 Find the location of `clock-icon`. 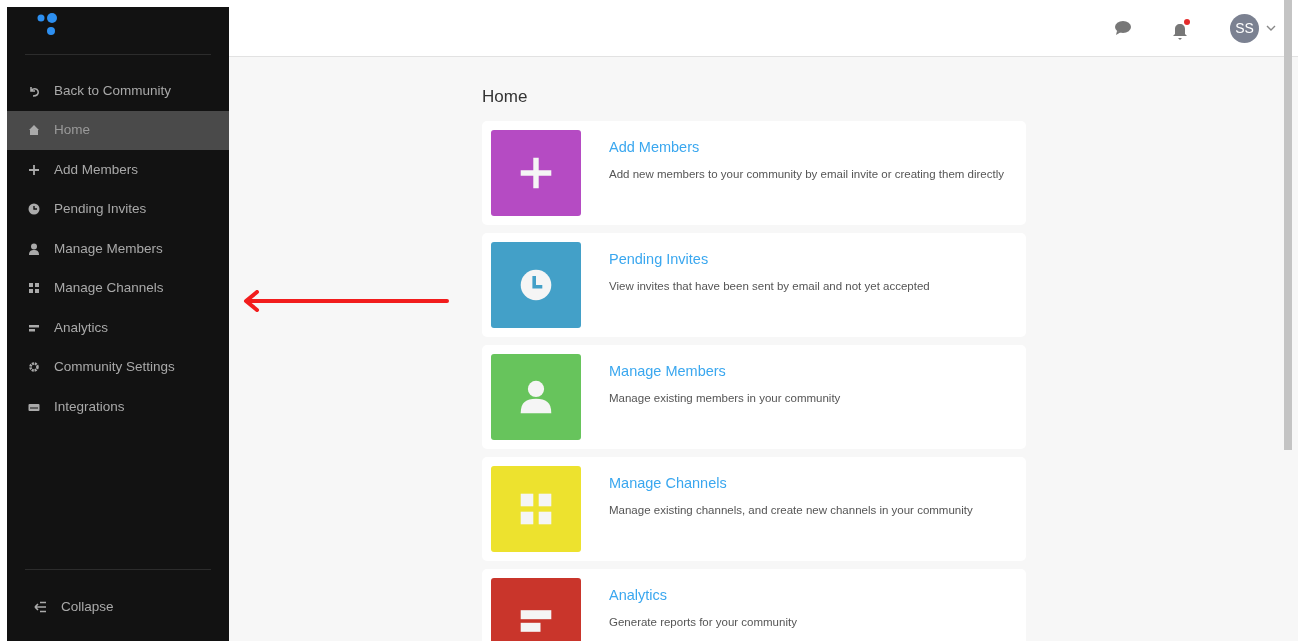

clock-icon is located at coordinates (34, 209).